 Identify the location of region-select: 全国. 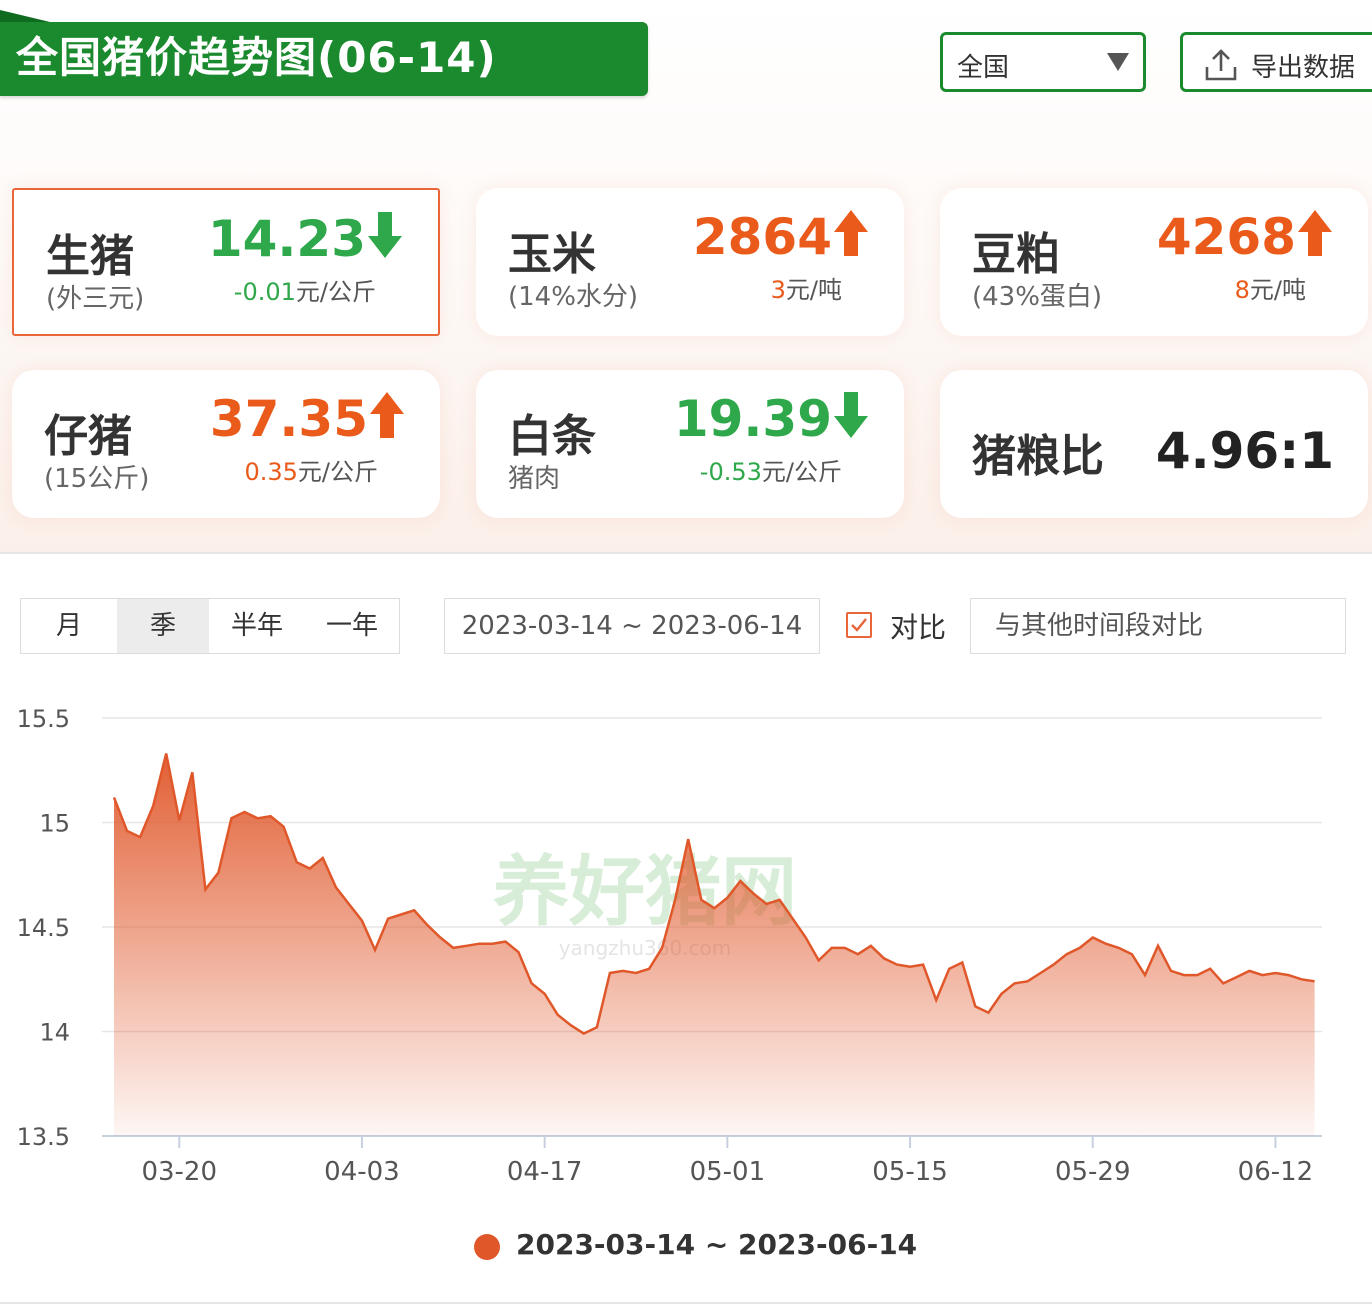
(1043, 62).